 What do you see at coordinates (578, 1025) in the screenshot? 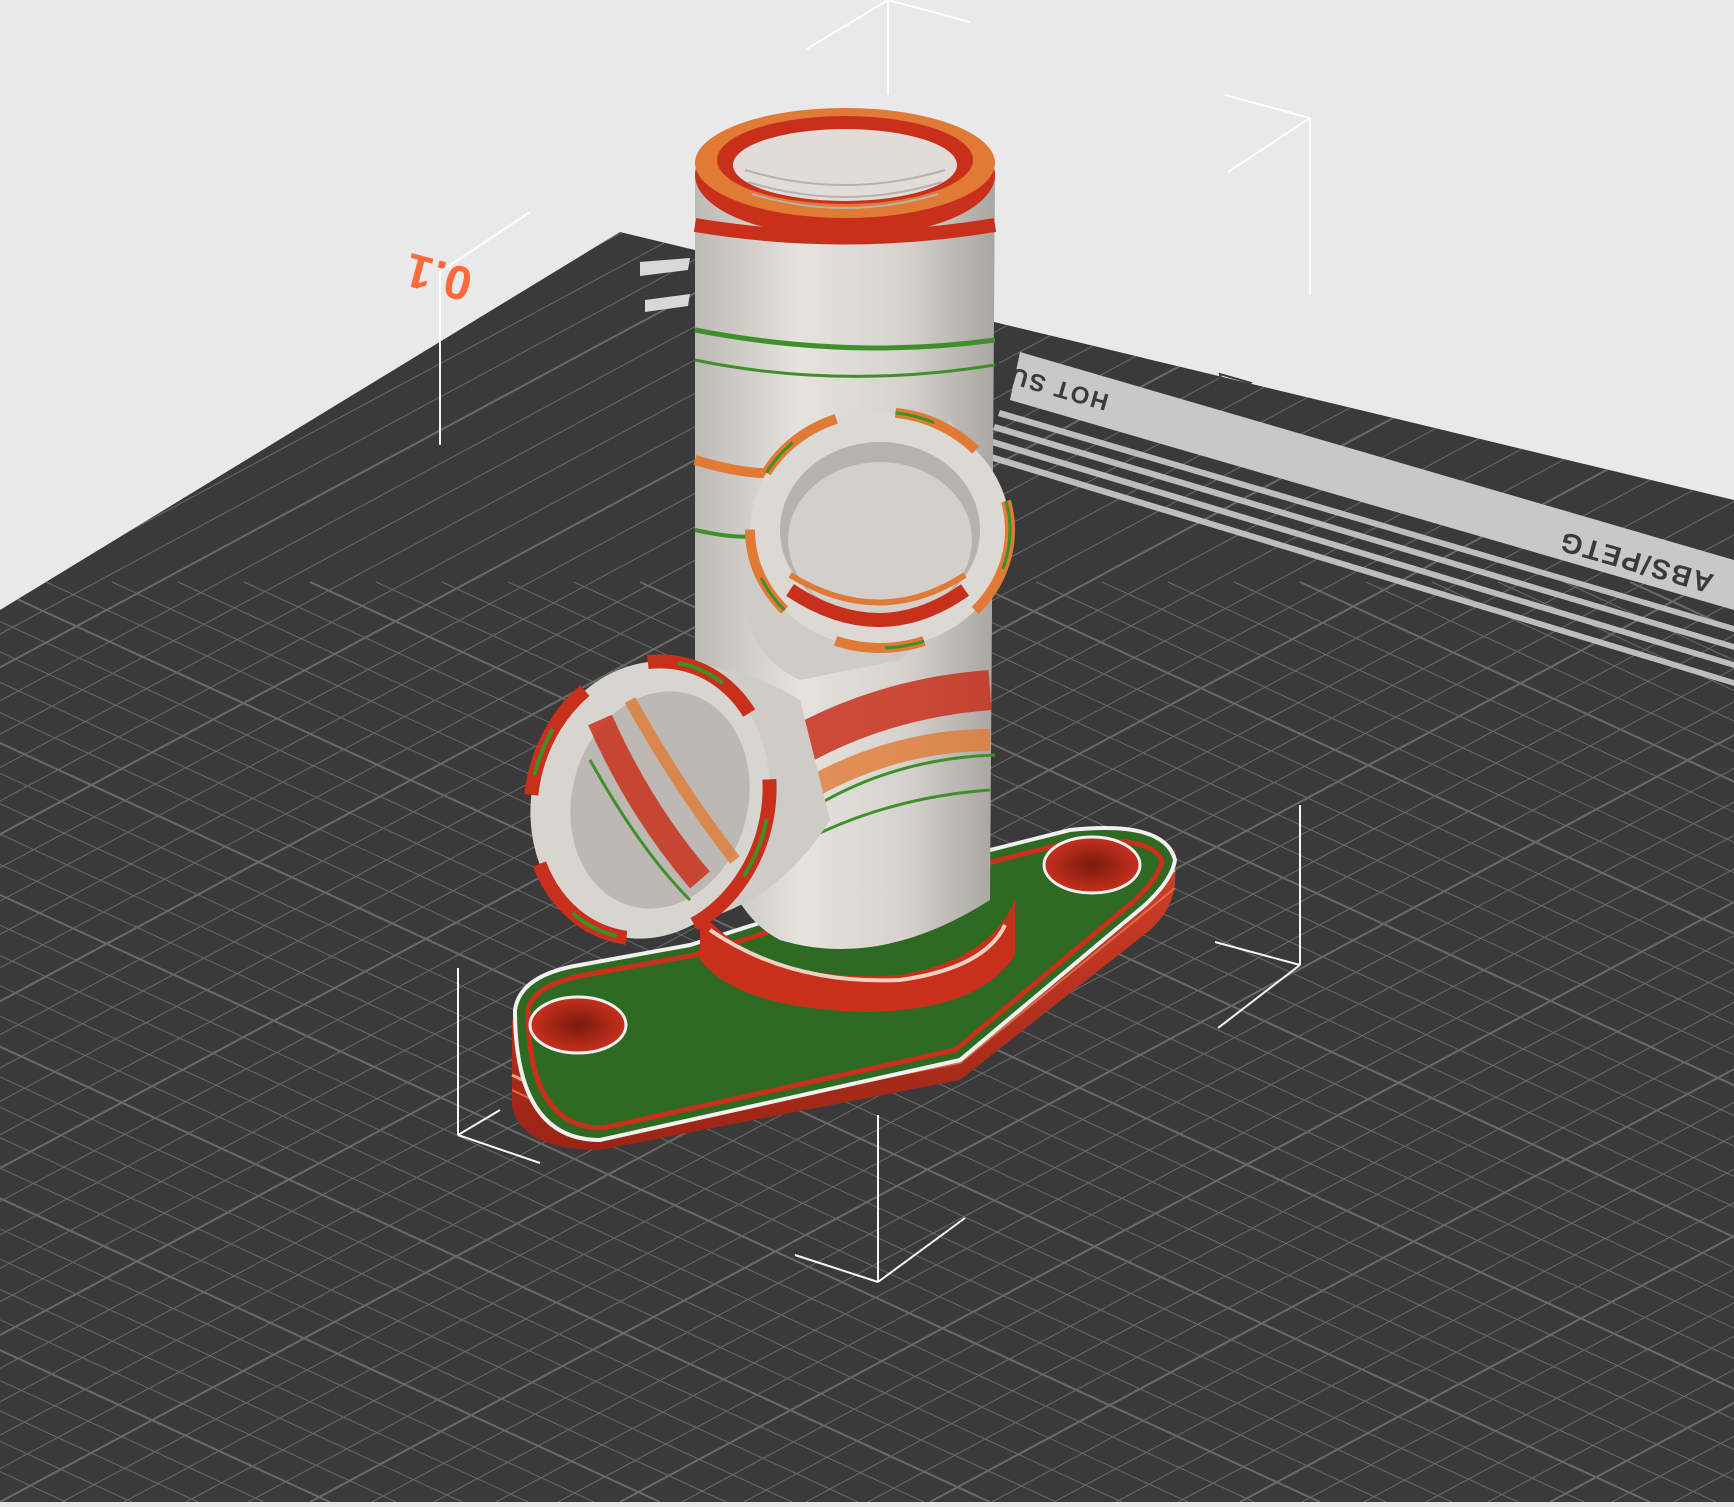
I see `bolt-hole-left` at bounding box center [578, 1025].